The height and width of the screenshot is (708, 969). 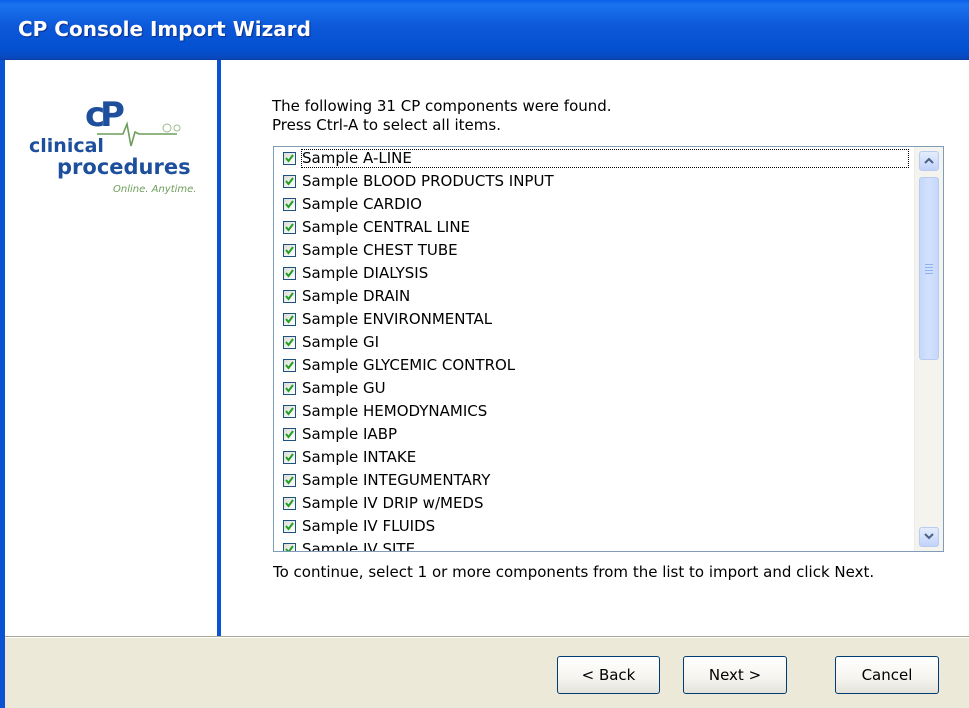 I want to click on svg-text: P, so click(x=112, y=115).